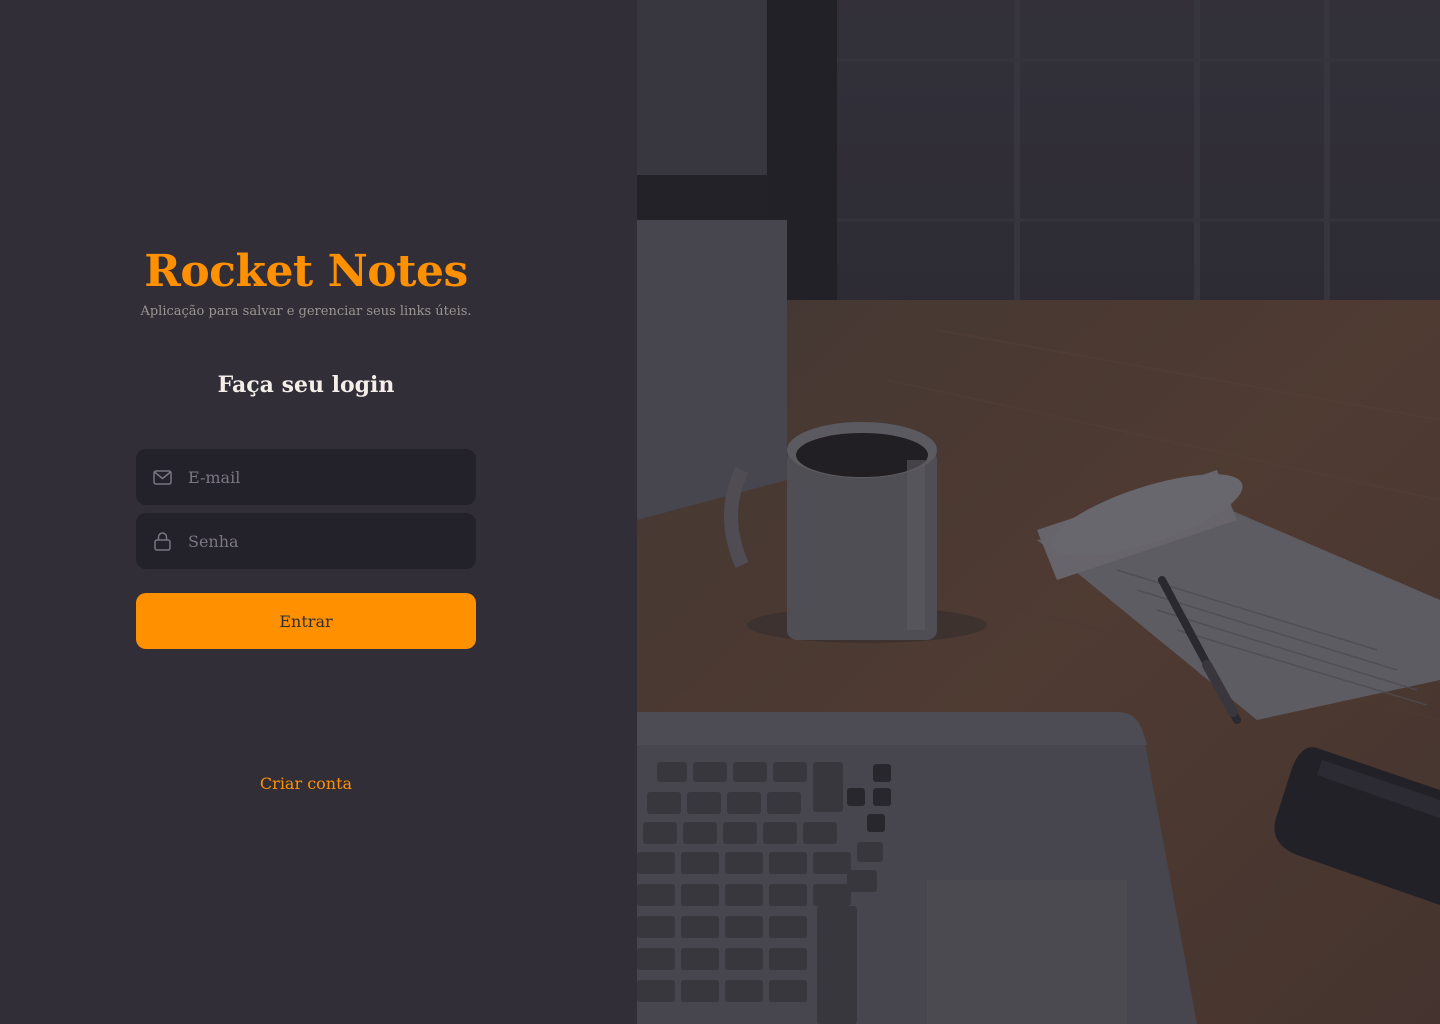 Image resolution: width=1440 pixels, height=1024 pixels. What do you see at coordinates (306, 271) in the screenshot?
I see `app-title: Rocket Notes` at bounding box center [306, 271].